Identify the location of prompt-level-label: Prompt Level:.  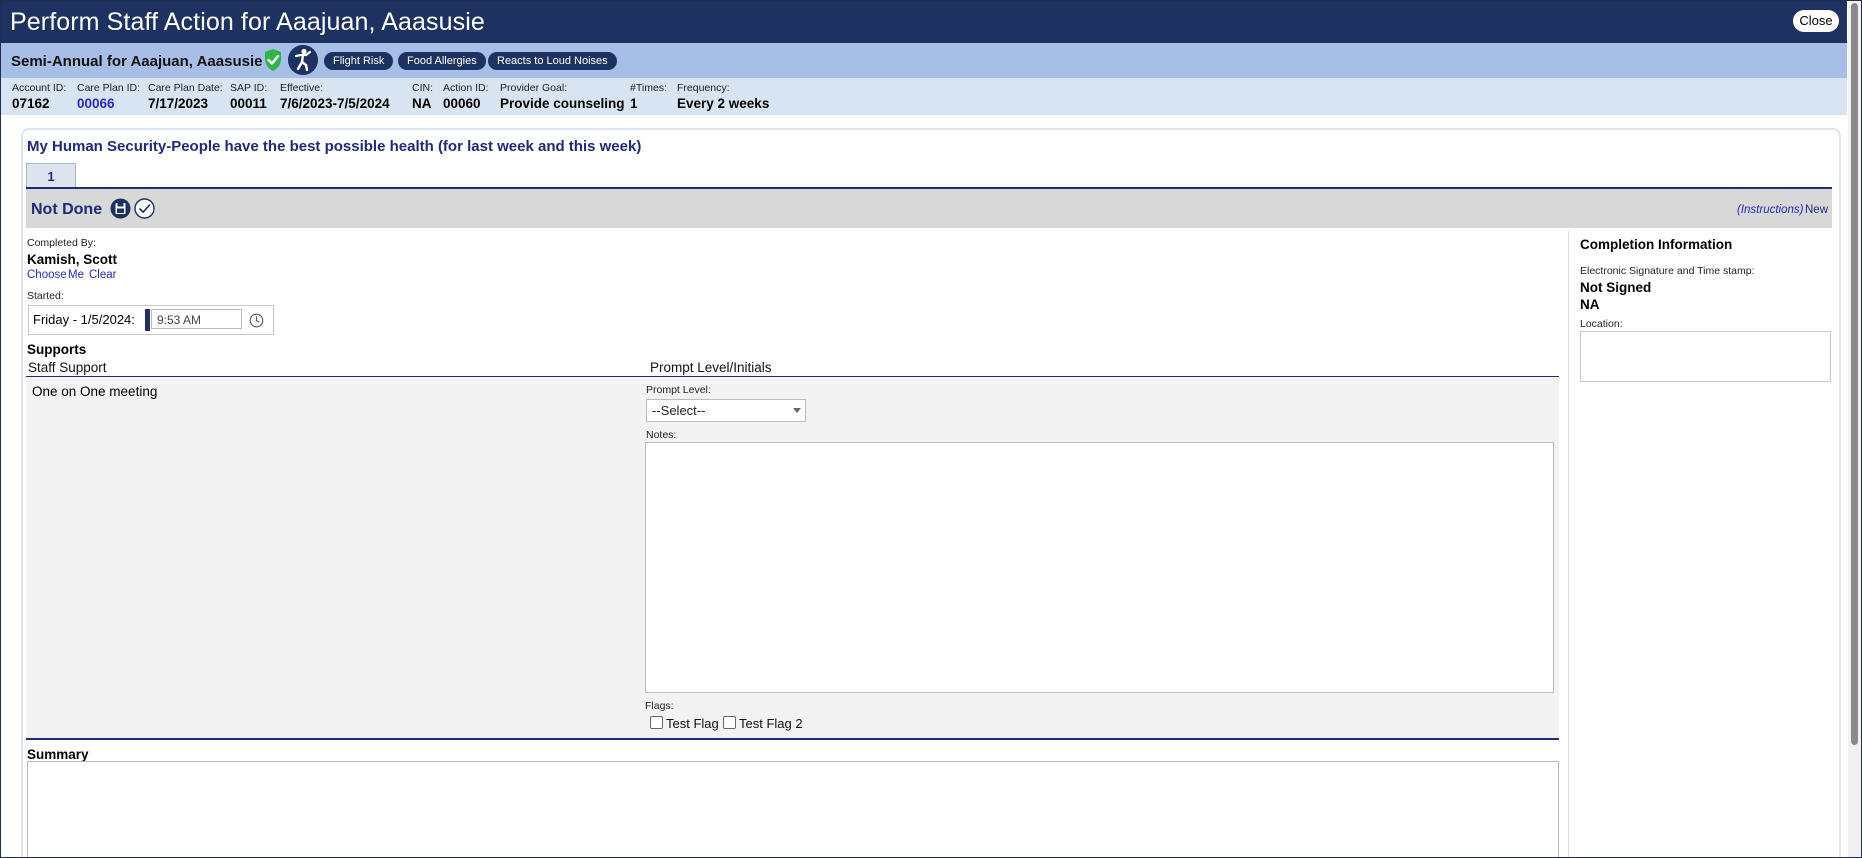
(678, 390).